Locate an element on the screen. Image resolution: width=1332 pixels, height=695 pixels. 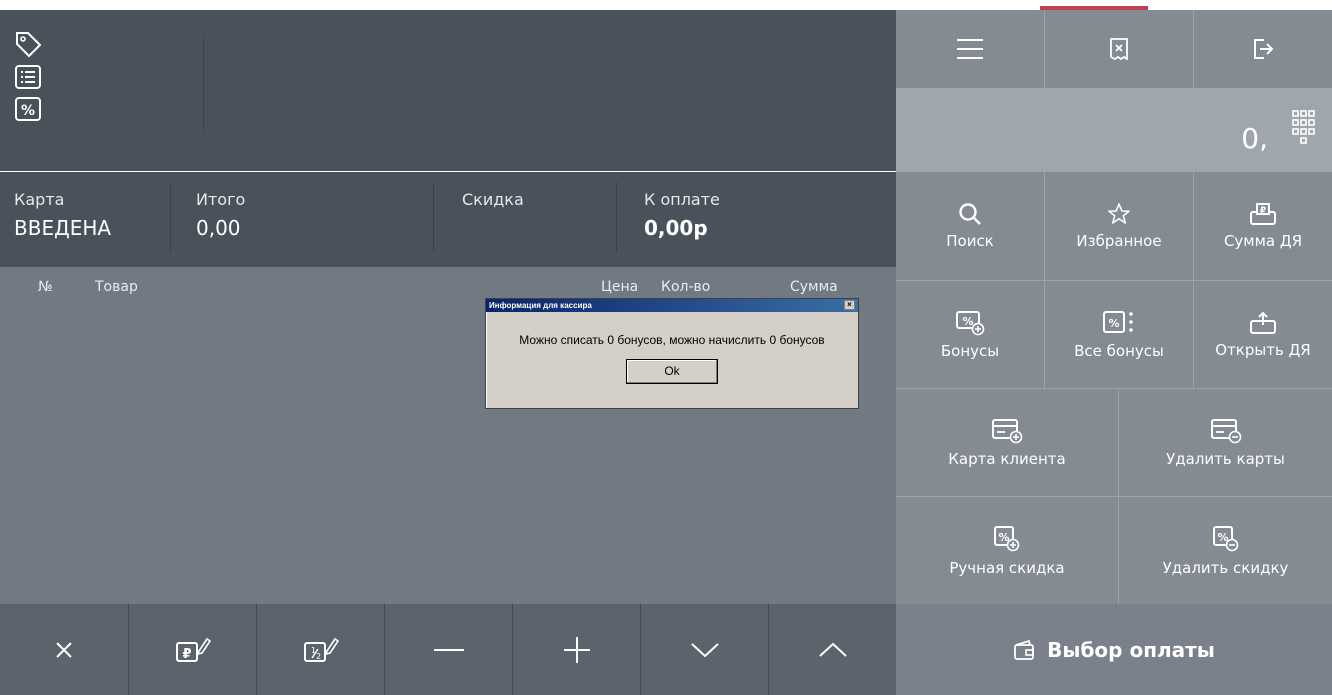
bonuses-label: Бонусы is located at coordinates (970, 350).